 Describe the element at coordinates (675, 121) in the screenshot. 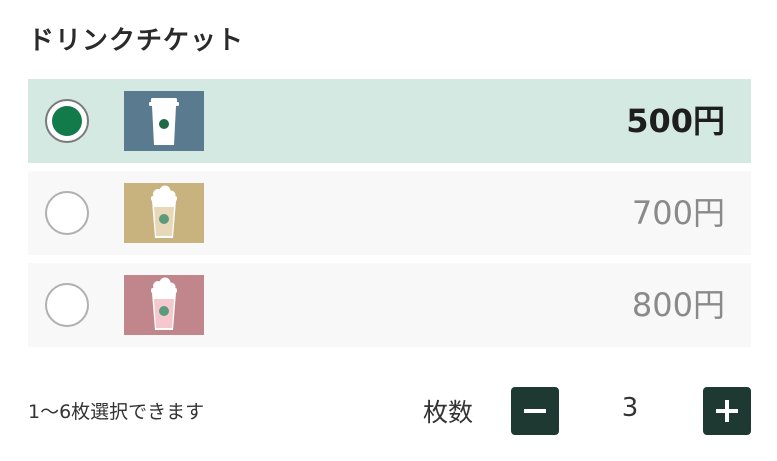

I see `price-label: 500円` at that location.